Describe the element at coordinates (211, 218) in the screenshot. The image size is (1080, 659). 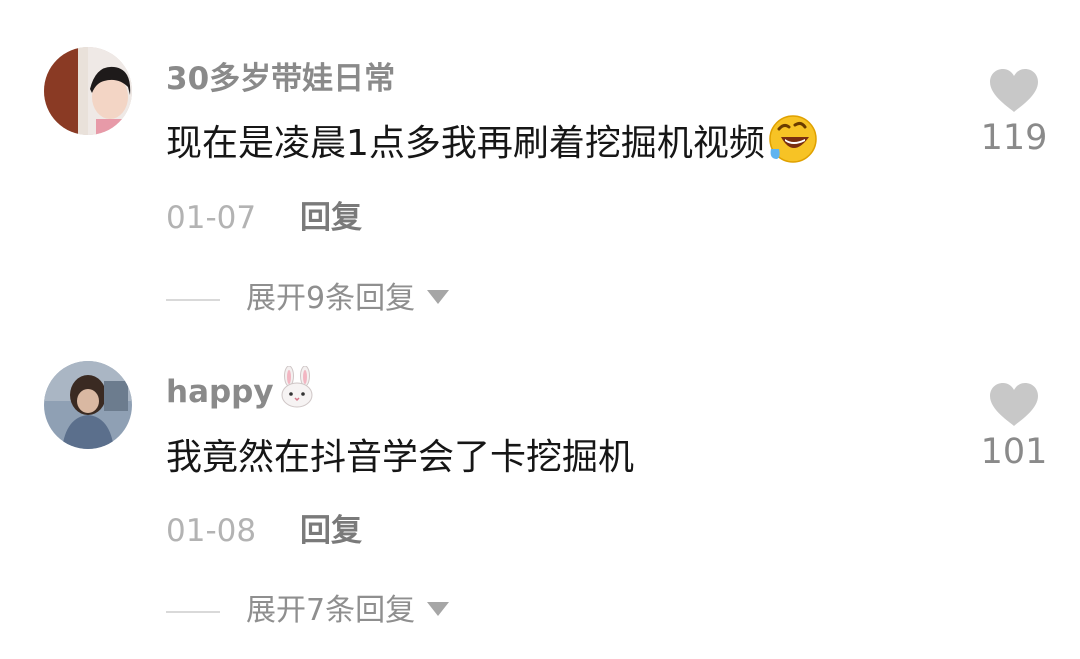
I see `comment-date: 01-07` at that location.